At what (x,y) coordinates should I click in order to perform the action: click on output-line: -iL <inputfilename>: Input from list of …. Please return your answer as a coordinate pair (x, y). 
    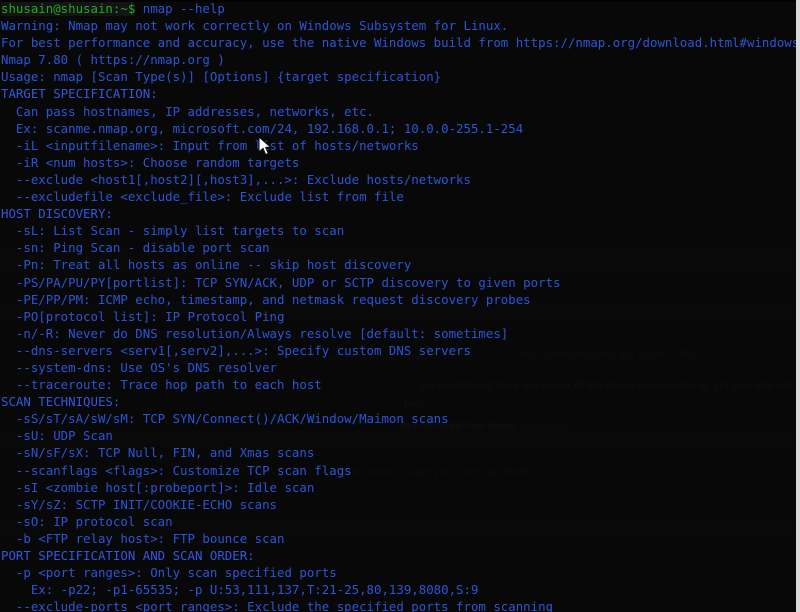
    Looking at the image, I should click on (210, 145).